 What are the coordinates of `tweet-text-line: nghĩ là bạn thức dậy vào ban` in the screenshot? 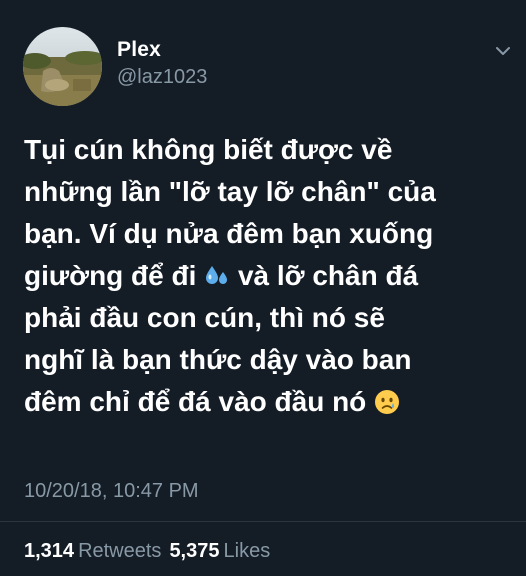 It's located at (218, 359).